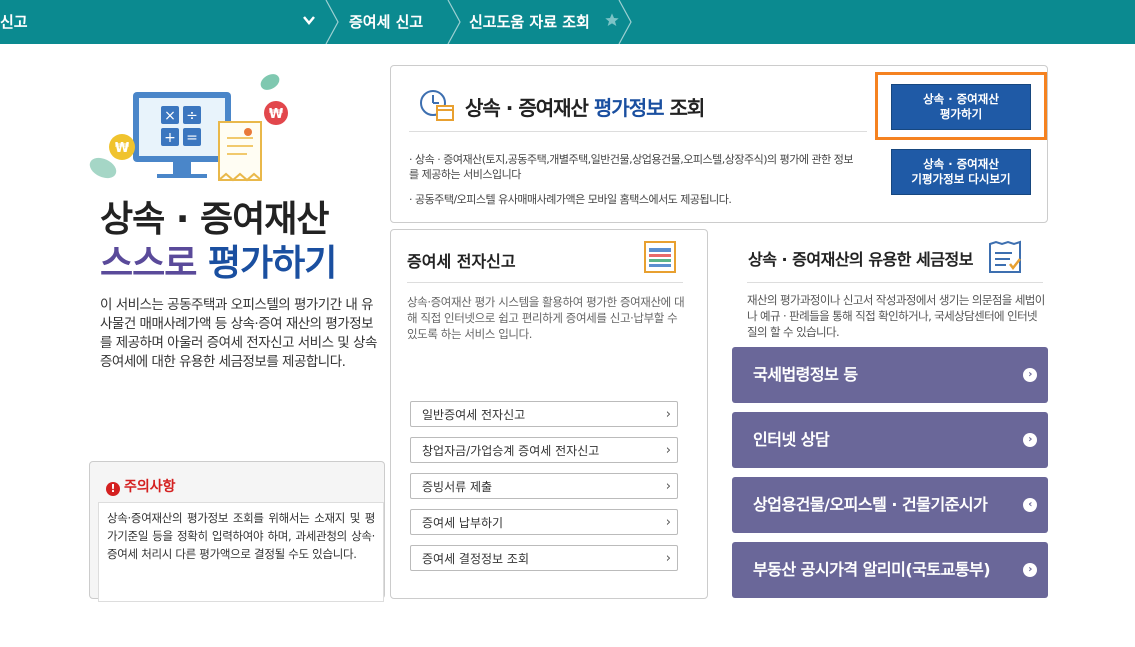 Image resolution: width=1135 pixels, height=647 pixels. What do you see at coordinates (214, 219) in the screenshot?
I see `page-title-line1: 상속 · 증여재산` at bounding box center [214, 219].